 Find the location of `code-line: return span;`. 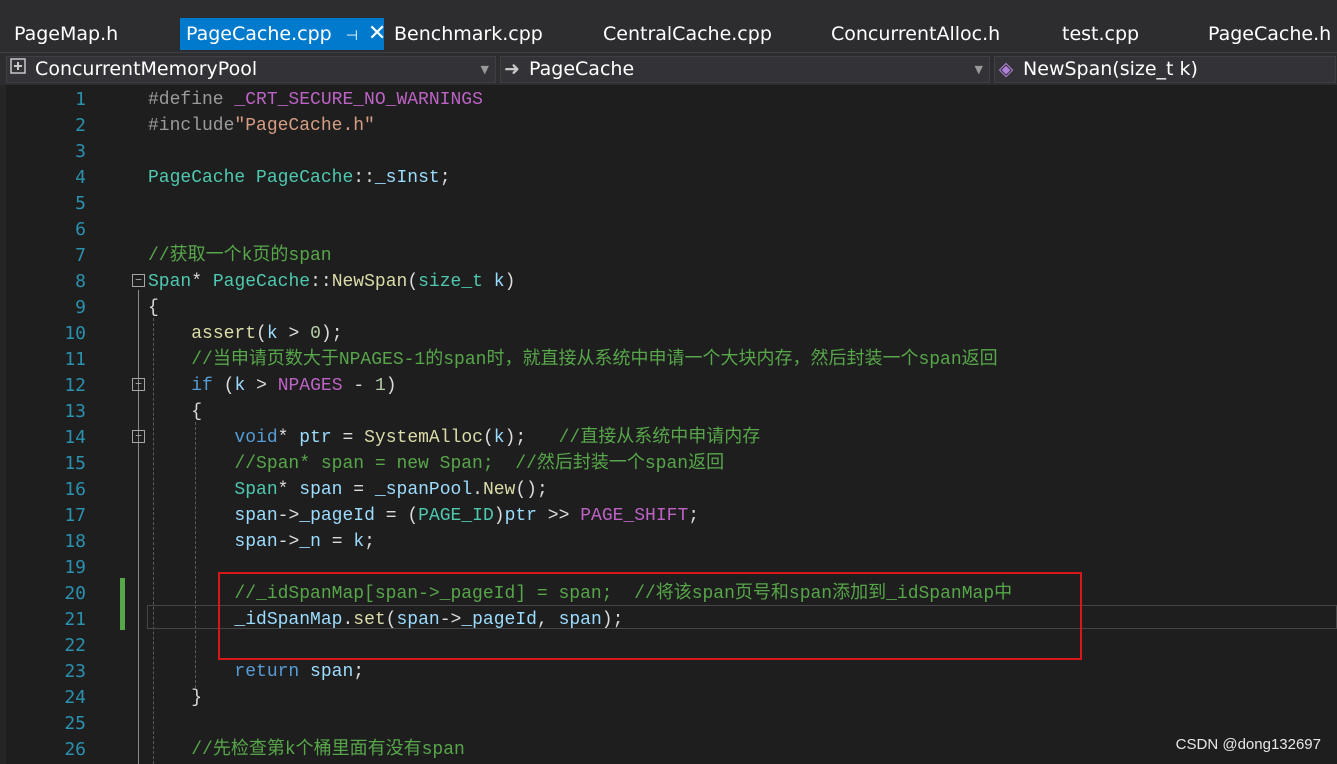

code-line: return span; is located at coordinates (256, 672).